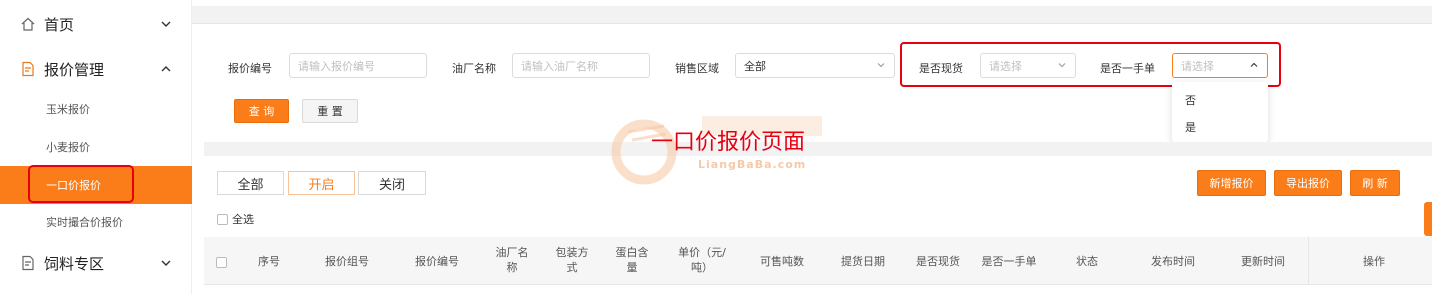  What do you see at coordinates (1197, 66) in the screenshot?
I see `first-hand-select-placeholder: 请选择` at bounding box center [1197, 66].